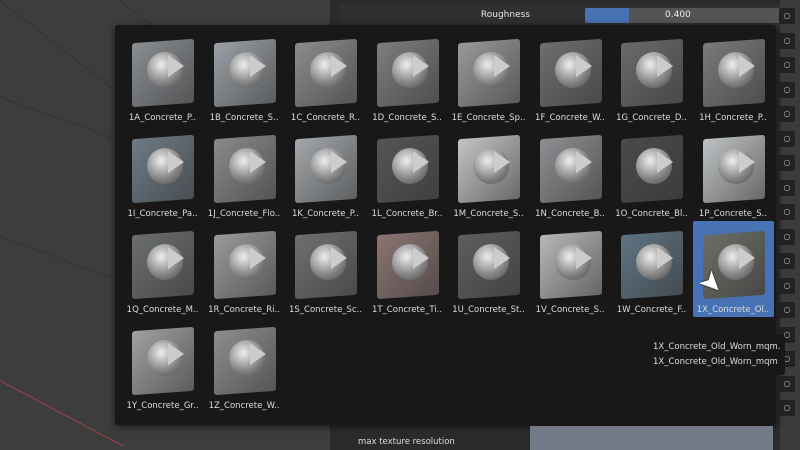  What do you see at coordinates (570, 214) in the screenshot?
I see `material-label: 1N_Concrete_B..` at bounding box center [570, 214].